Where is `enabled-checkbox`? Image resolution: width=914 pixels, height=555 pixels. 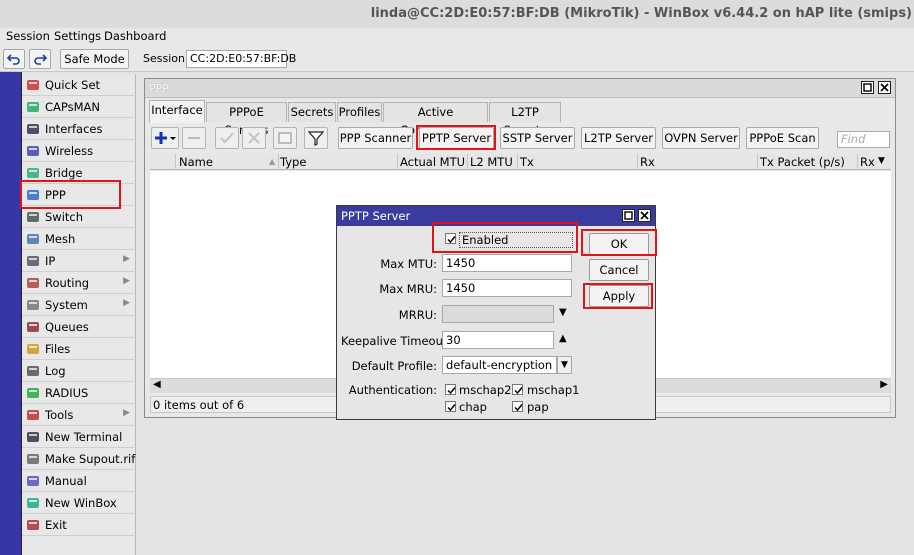
enabled-checkbox is located at coordinates (450, 238).